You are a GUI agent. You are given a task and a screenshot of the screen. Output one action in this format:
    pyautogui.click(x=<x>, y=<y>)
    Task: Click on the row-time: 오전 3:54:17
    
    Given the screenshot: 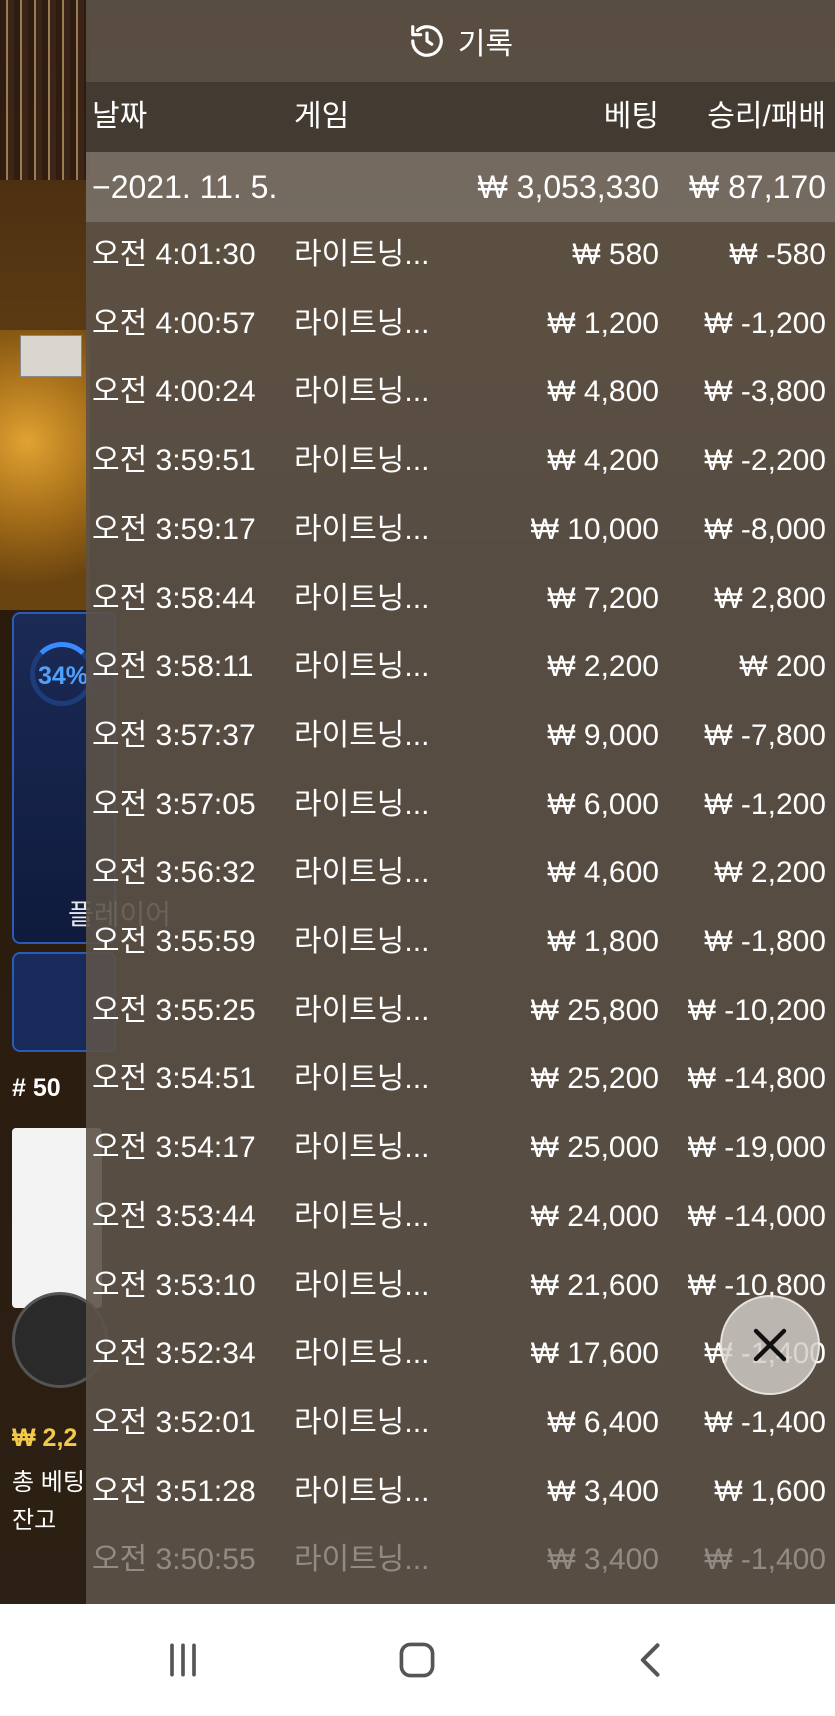 What is the action you would take?
    pyautogui.click(x=174, y=1148)
    